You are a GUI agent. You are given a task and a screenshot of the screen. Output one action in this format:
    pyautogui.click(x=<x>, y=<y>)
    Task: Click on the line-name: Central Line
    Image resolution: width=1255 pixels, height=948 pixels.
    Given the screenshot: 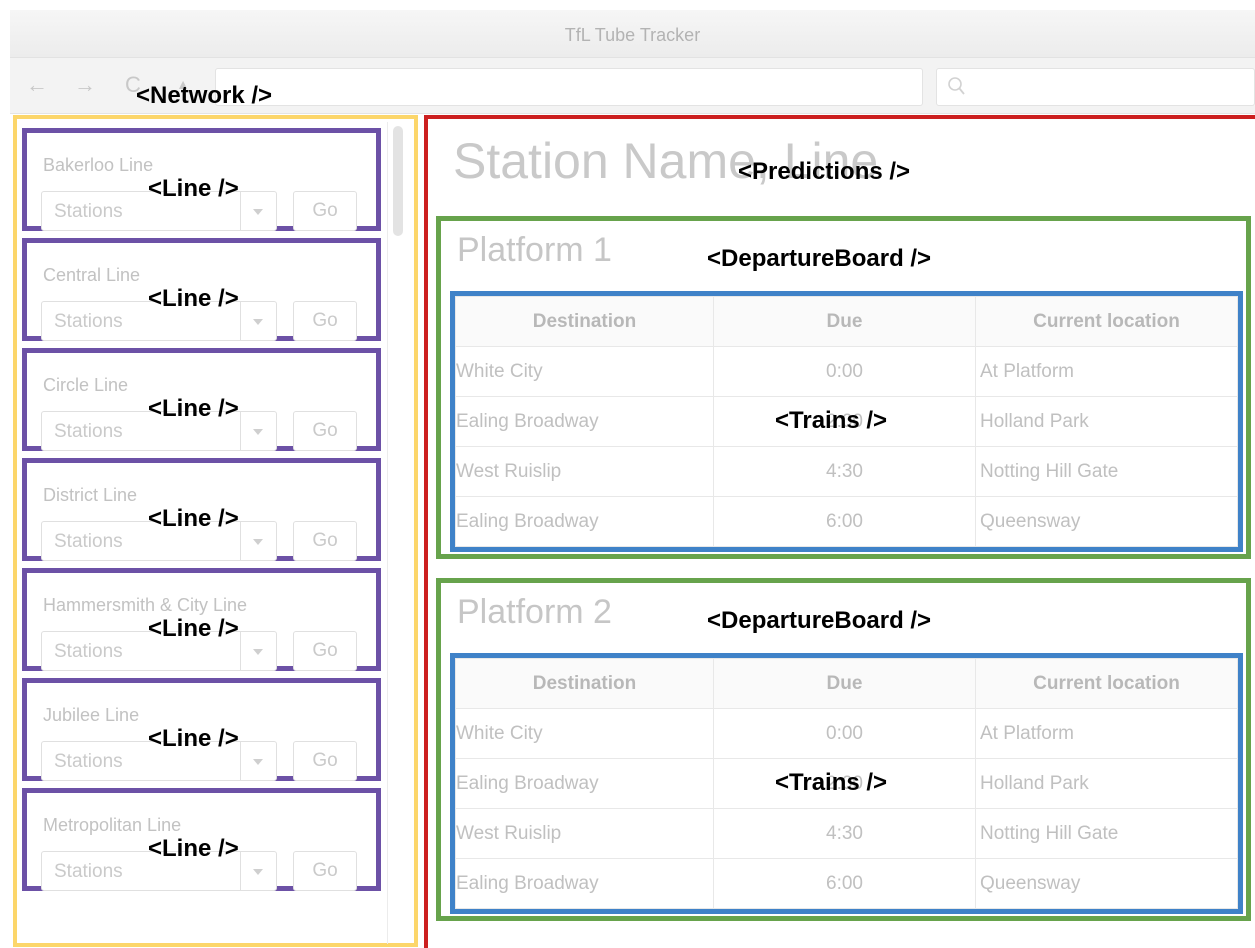 What is the action you would take?
    pyautogui.click(x=92, y=275)
    